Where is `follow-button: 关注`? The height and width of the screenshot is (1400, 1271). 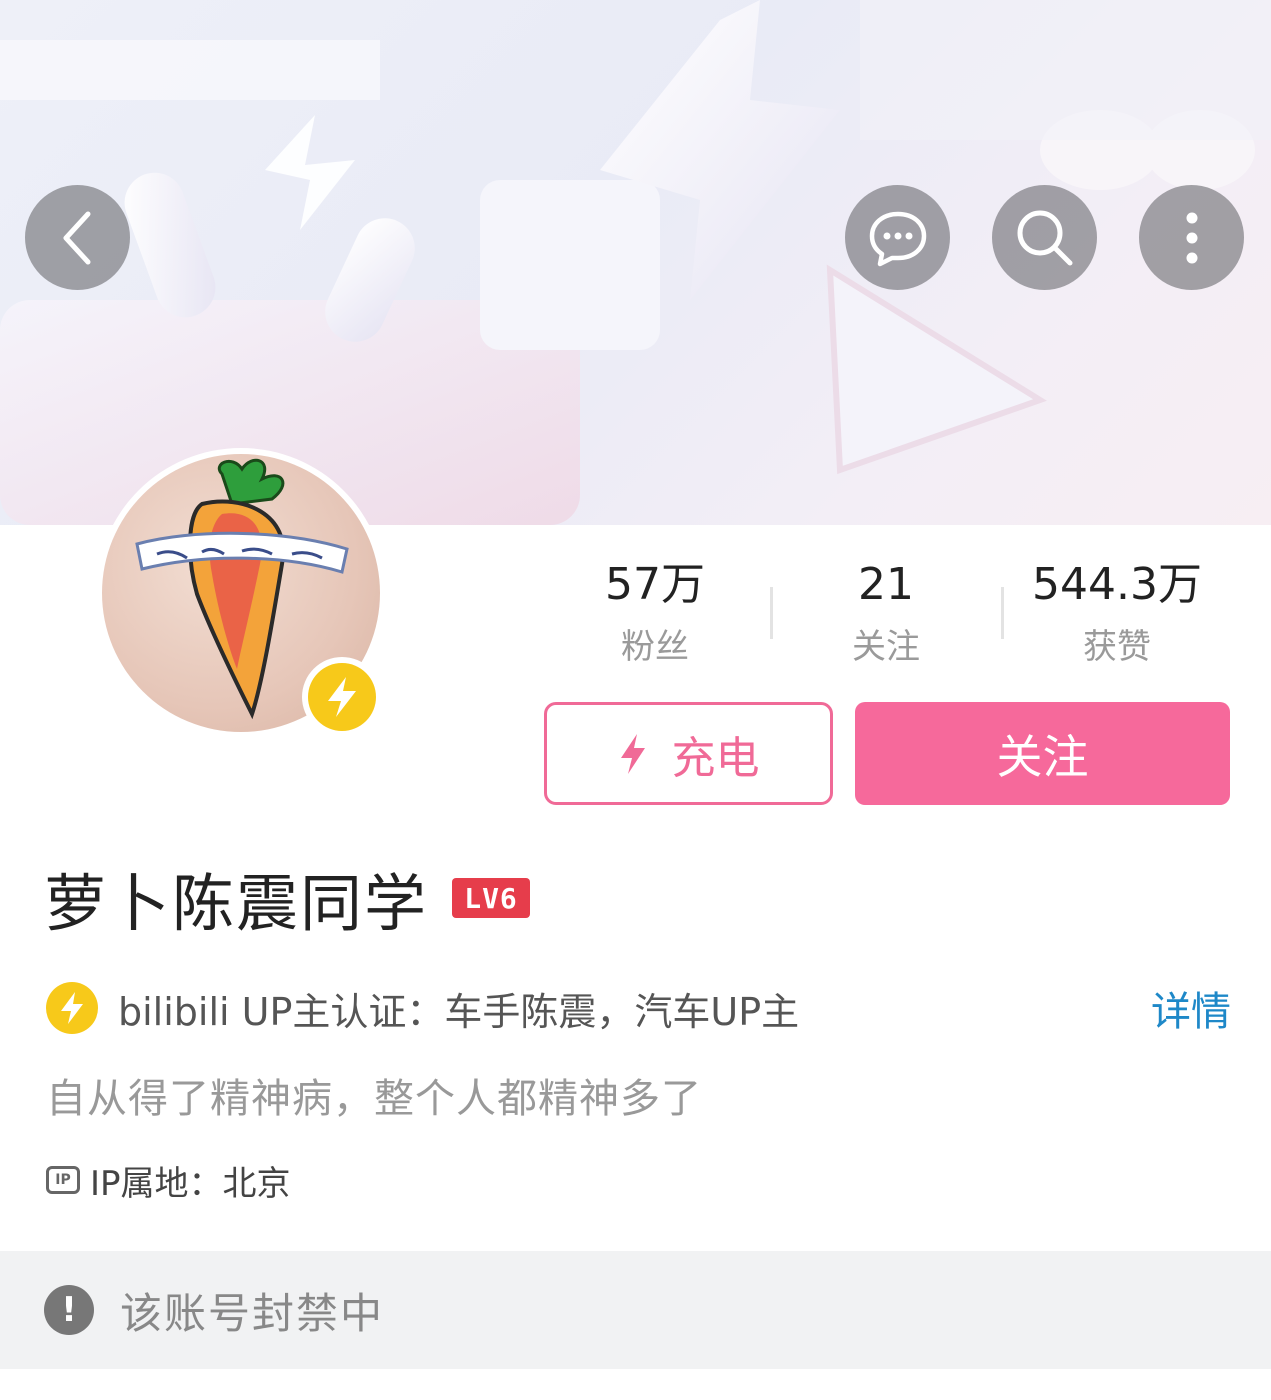 follow-button: 关注 is located at coordinates (1042, 753).